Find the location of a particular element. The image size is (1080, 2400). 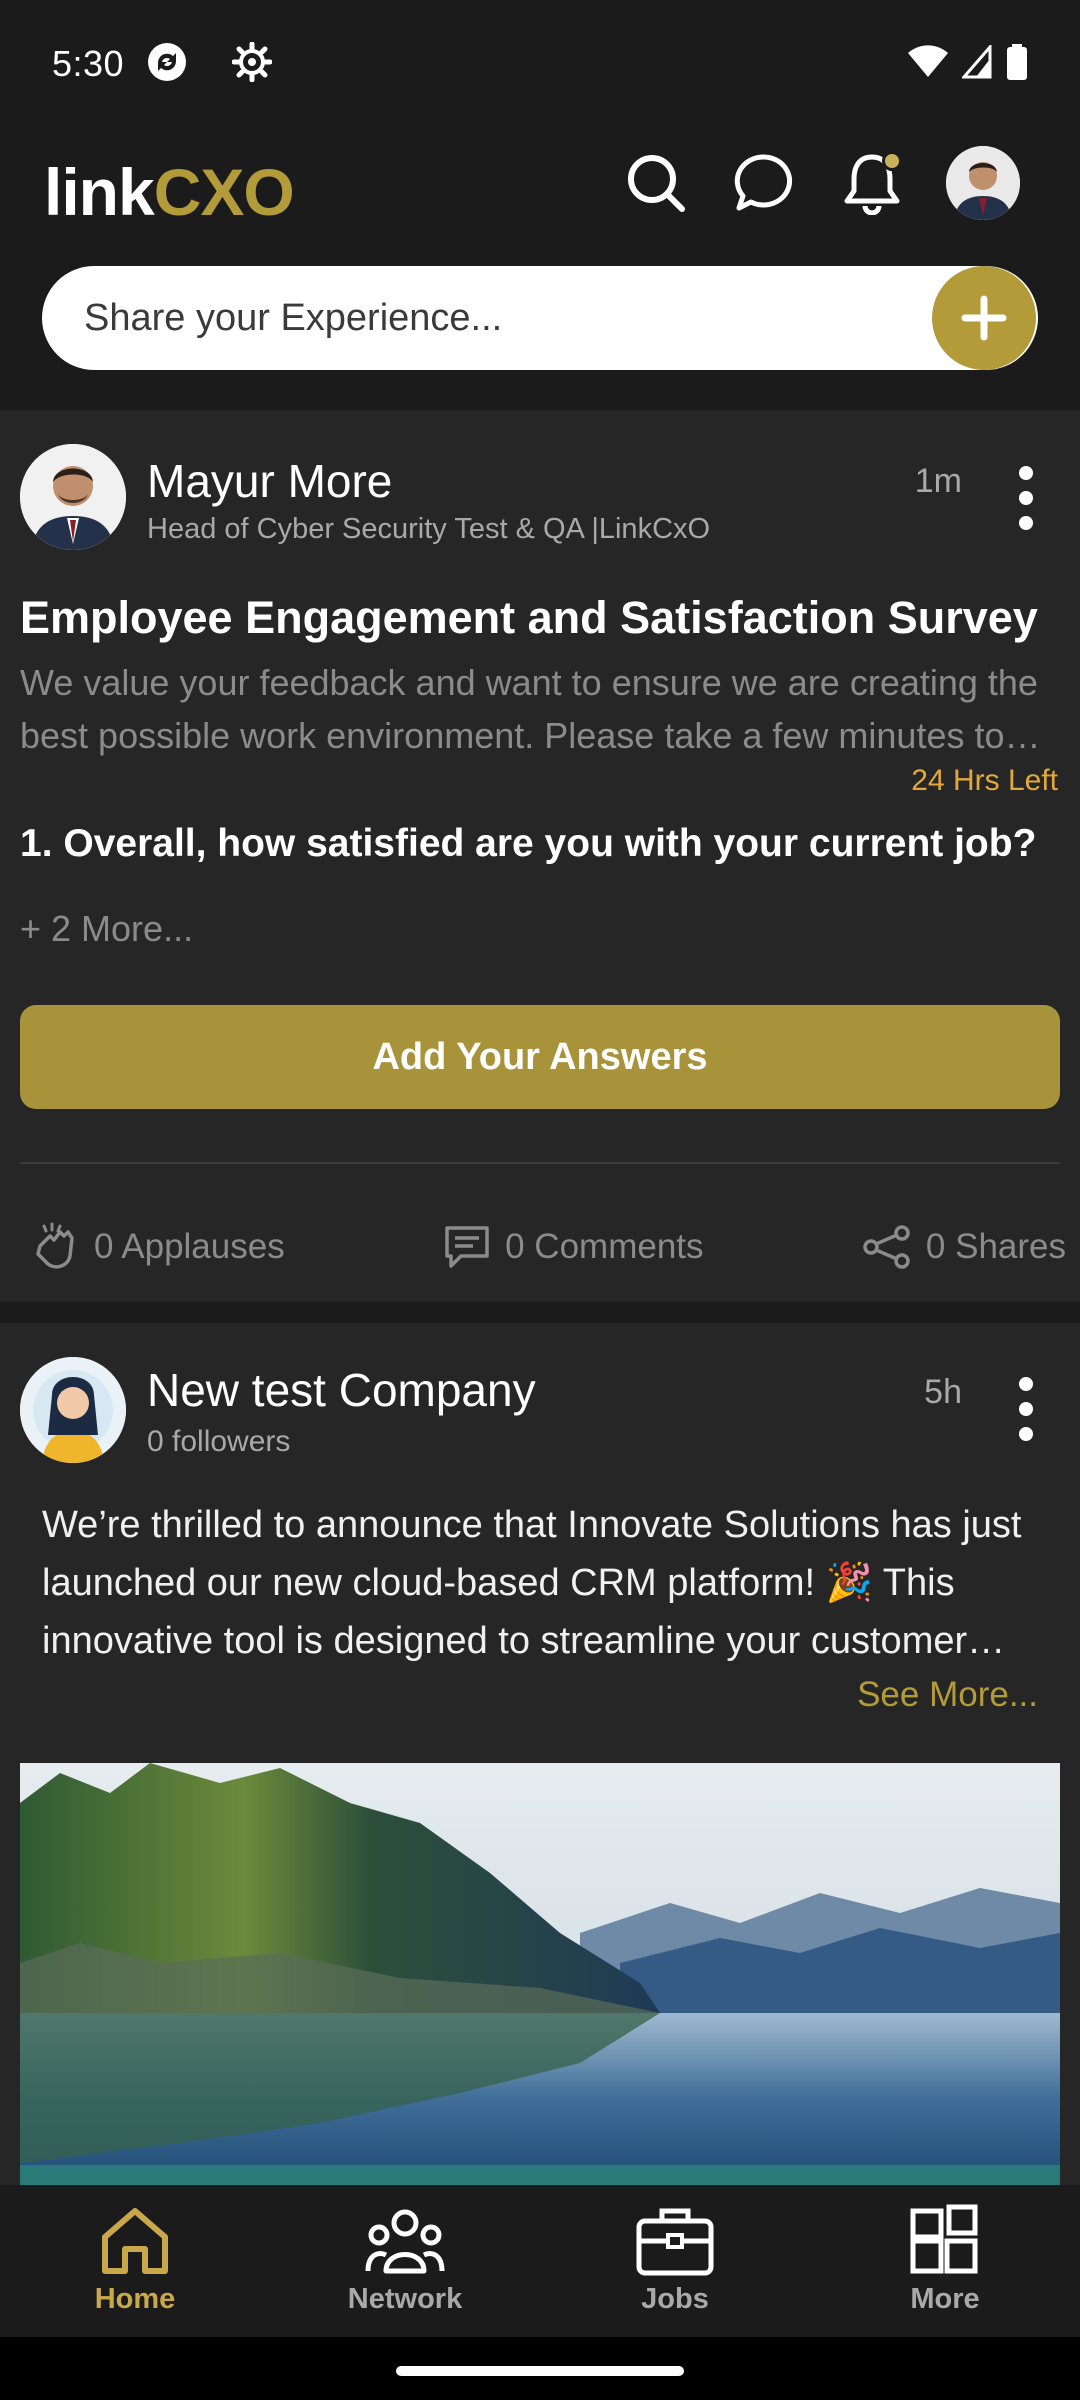

comment-icon is located at coordinates (467, 1247).